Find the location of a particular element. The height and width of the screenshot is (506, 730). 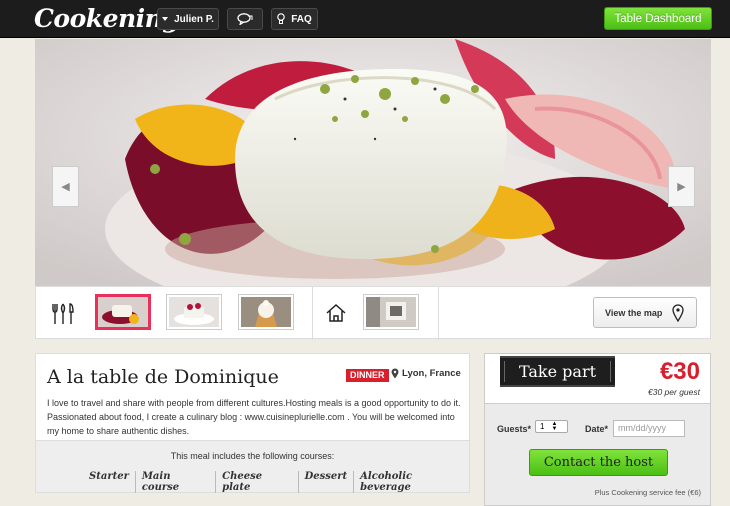

booking-header: Take part €30 €30 per guest is located at coordinates (597, 379).